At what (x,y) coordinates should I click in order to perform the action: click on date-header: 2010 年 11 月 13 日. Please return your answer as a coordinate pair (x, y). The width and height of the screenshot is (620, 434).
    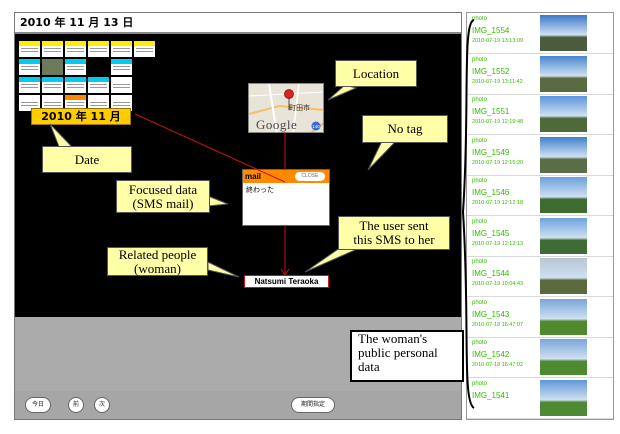
    Looking at the image, I should click on (238, 23).